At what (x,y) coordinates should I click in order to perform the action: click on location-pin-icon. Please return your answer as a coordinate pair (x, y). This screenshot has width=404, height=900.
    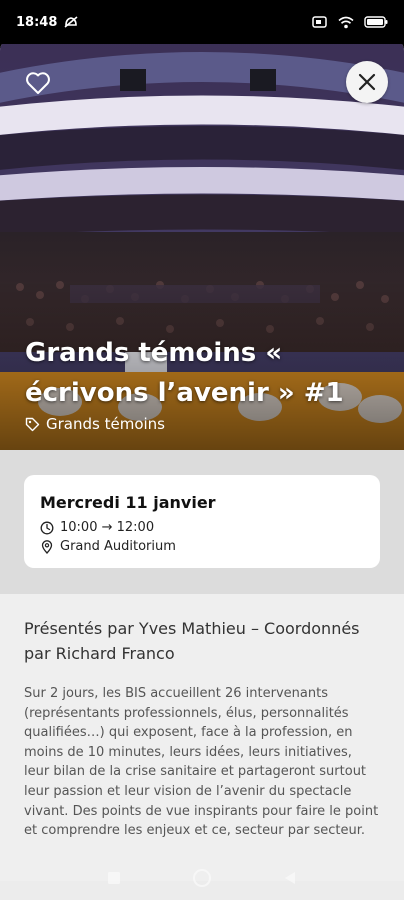
    Looking at the image, I should click on (47, 546).